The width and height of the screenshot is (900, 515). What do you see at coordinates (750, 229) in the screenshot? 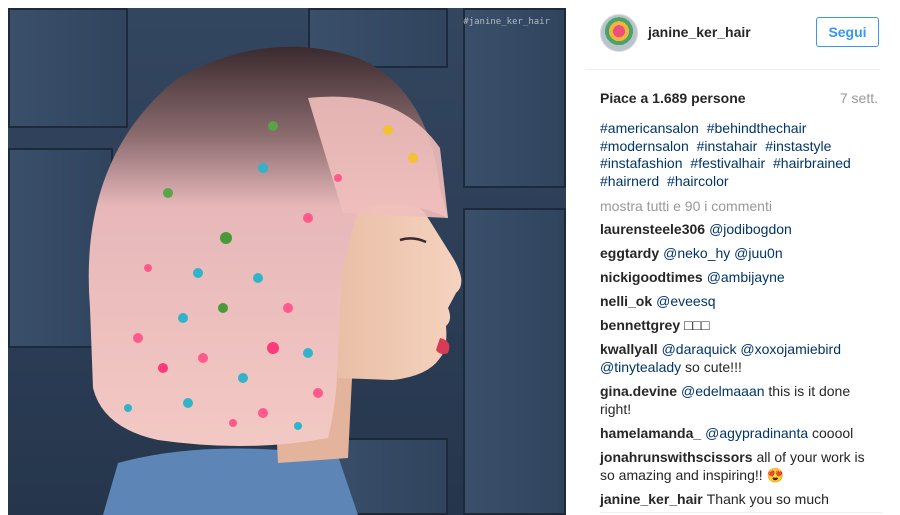
I see `comment-mention: @jodibogdon` at bounding box center [750, 229].